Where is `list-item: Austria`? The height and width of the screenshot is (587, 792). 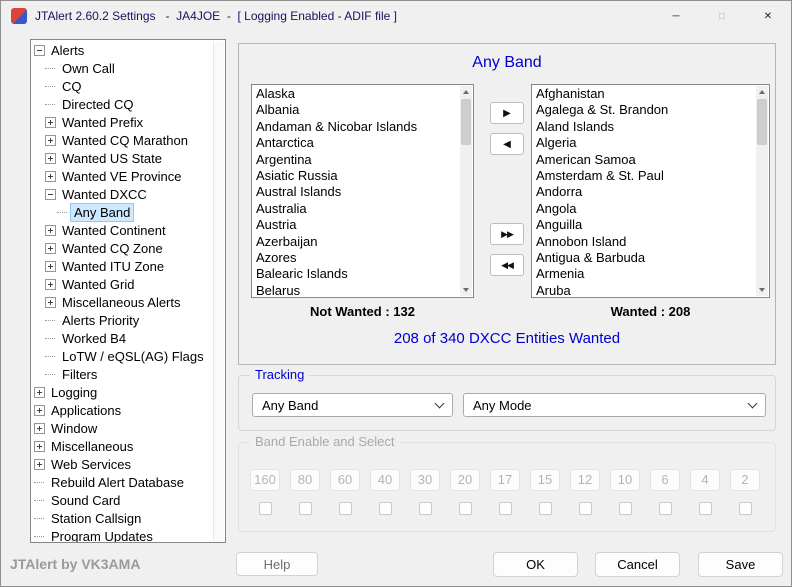 list-item: Austria is located at coordinates (356, 225).